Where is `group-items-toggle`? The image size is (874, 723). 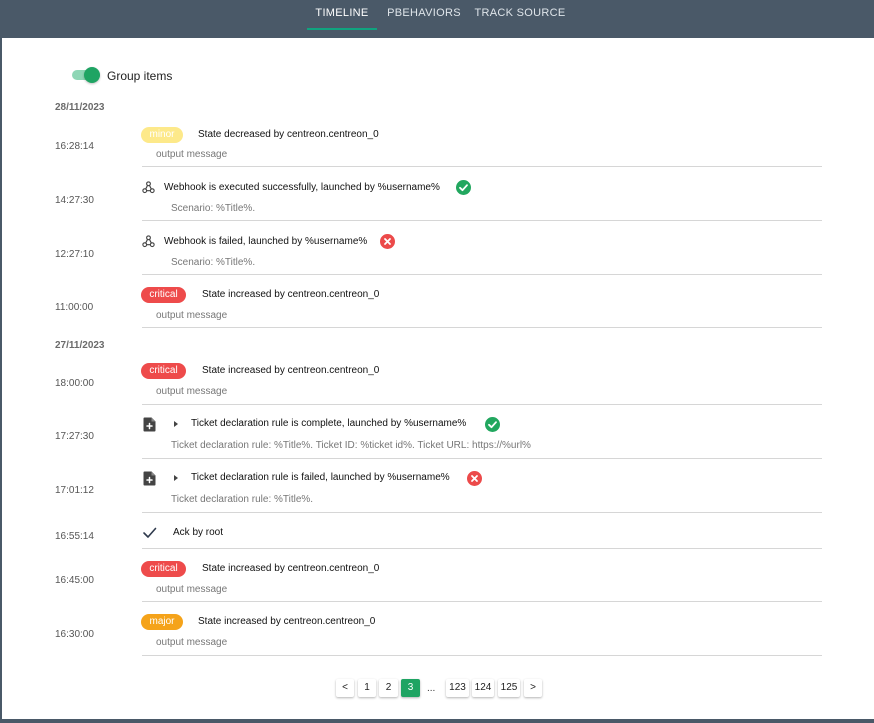 group-items-toggle is located at coordinates (86, 75).